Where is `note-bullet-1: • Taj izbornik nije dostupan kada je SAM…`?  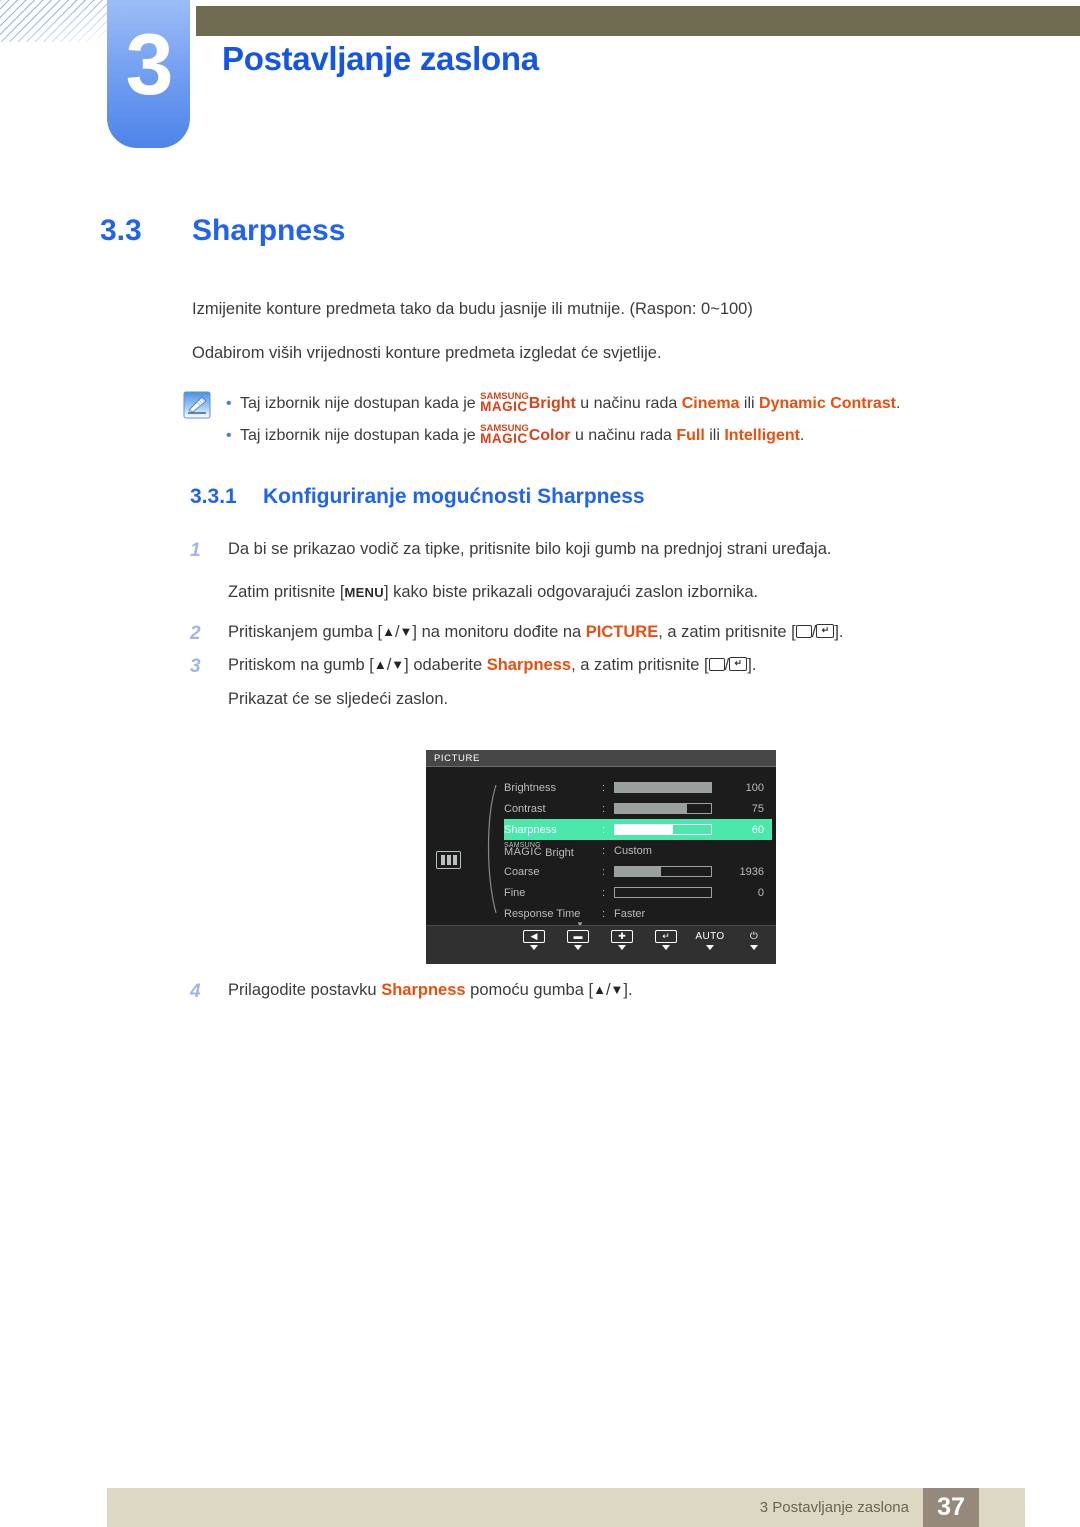
note-bullet-1: • Taj izbornik nije dostupan kada je SAM… is located at coordinates (607, 404).